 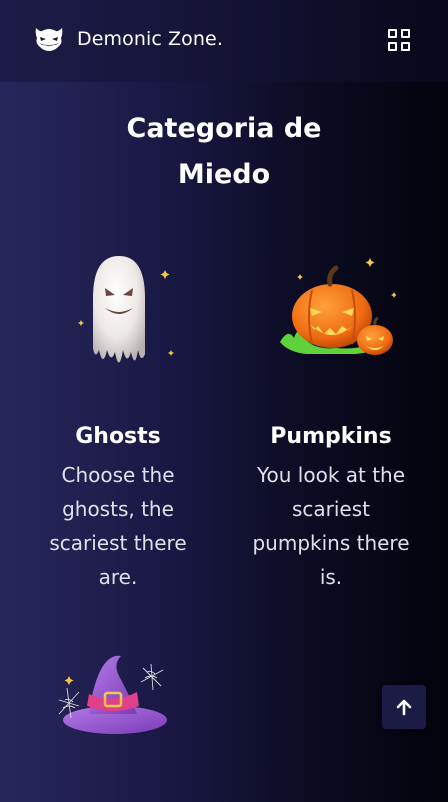 What do you see at coordinates (338, 306) in the screenshot?
I see `pumpkin-icon` at bounding box center [338, 306].